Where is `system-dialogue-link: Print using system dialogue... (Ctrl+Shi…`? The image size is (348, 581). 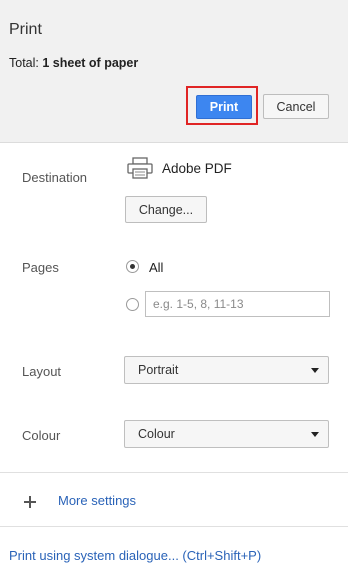
system-dialogue-link: Print using system dialogue... (Ctrl+Shi… is located at coordinates (135, 555).